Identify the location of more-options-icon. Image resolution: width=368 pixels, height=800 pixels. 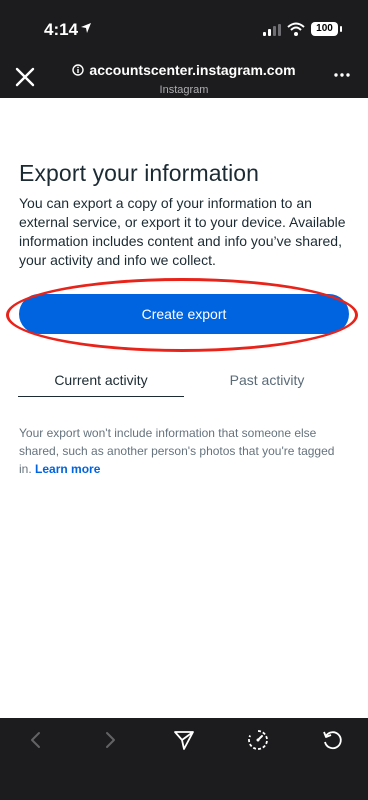
(342, 75).